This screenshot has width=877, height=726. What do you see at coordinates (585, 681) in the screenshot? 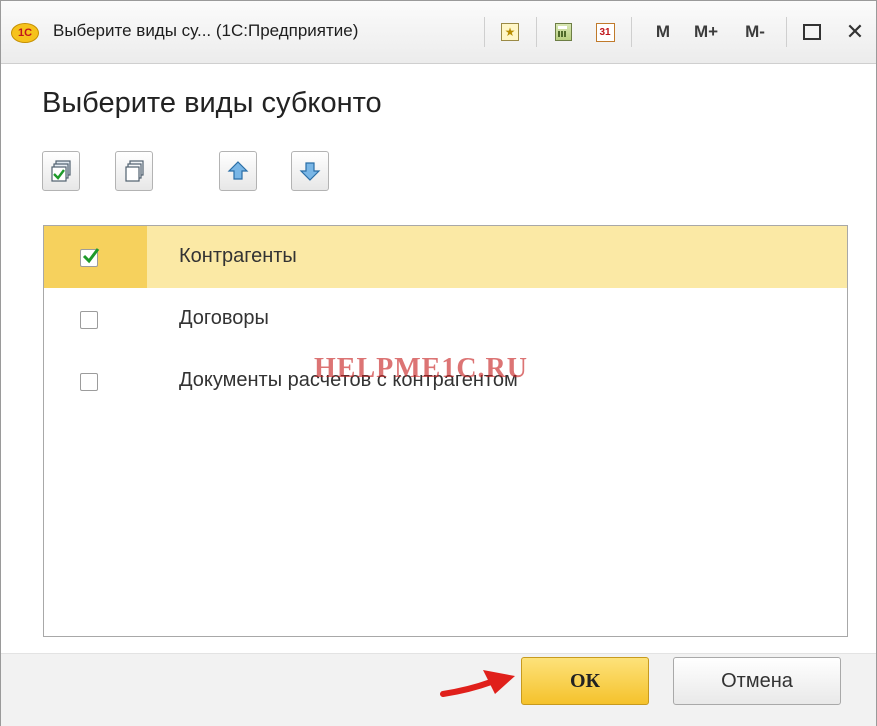
I see `ok-button: ОК` at bounding box center [585, 681].